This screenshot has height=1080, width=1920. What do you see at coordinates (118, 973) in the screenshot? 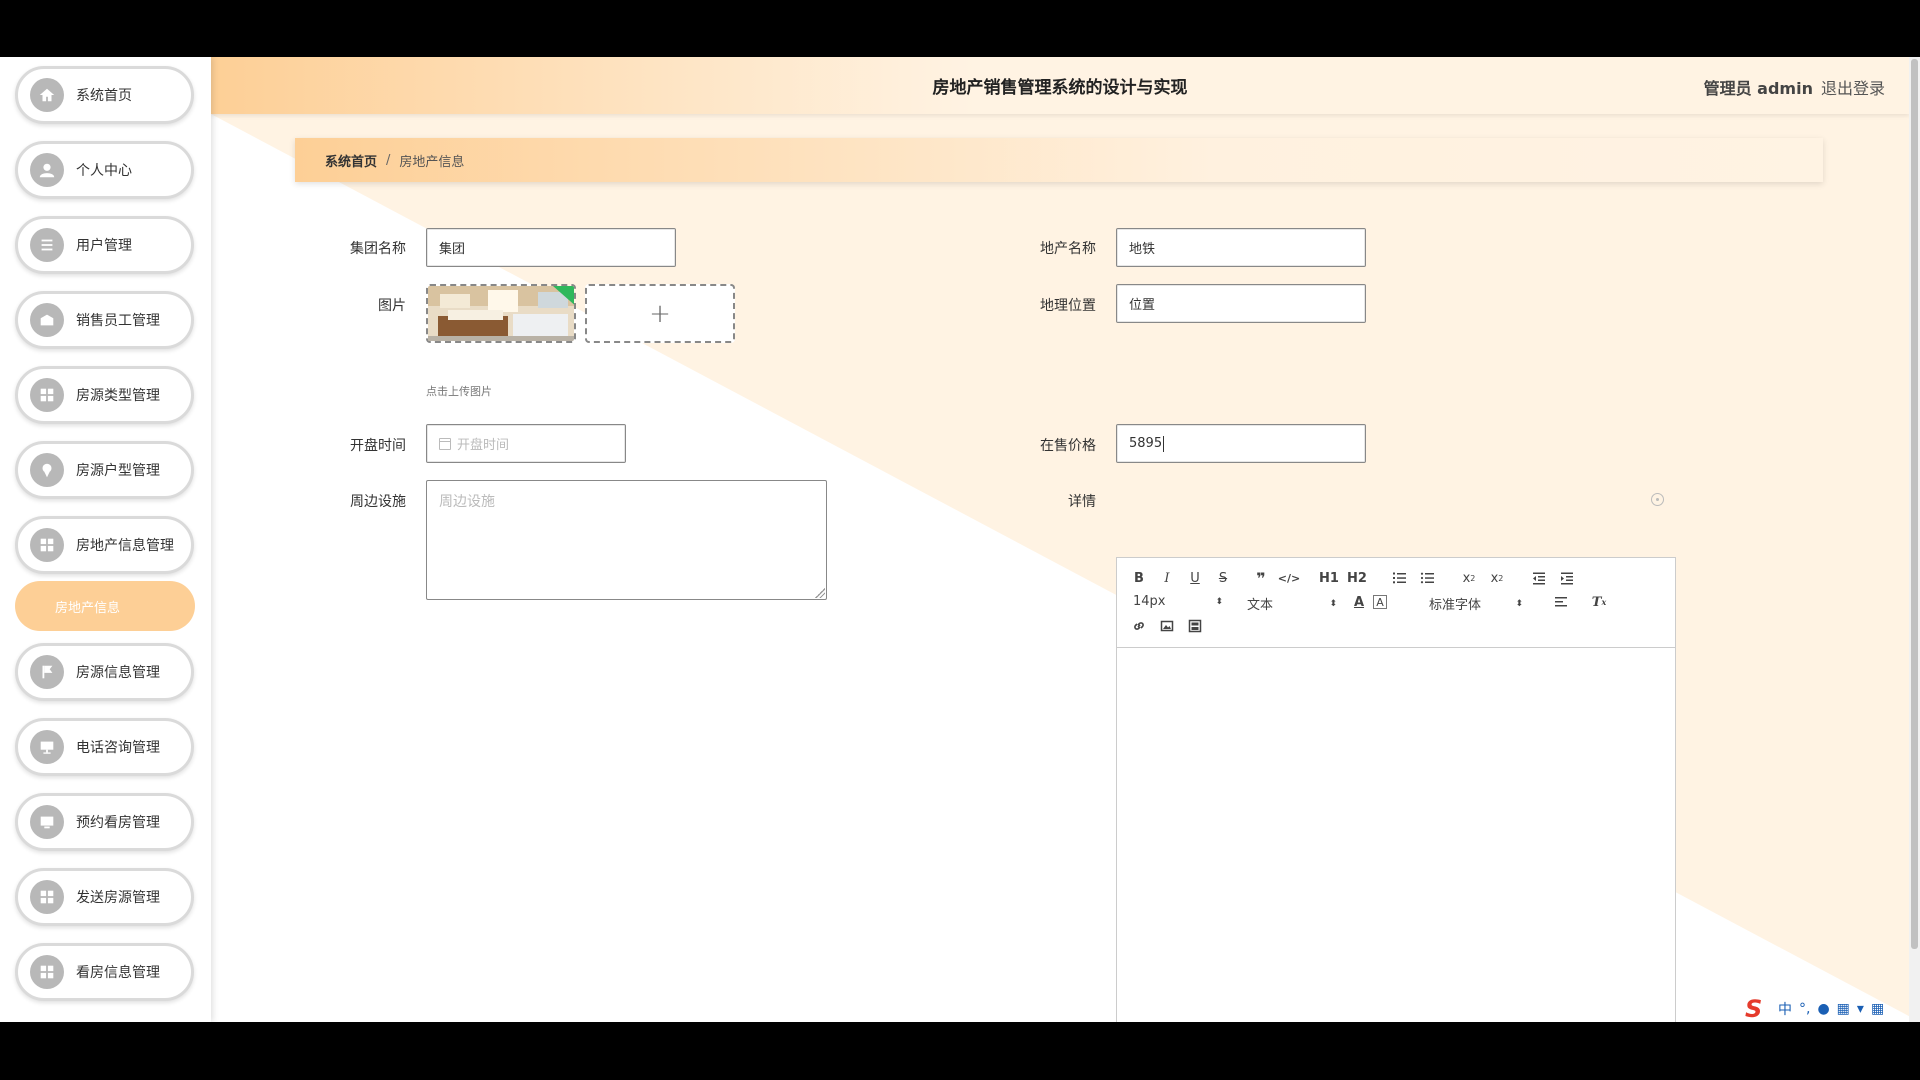
I see `sidebar-item-label: 看房信息管理` at bounding box center [118, 973].